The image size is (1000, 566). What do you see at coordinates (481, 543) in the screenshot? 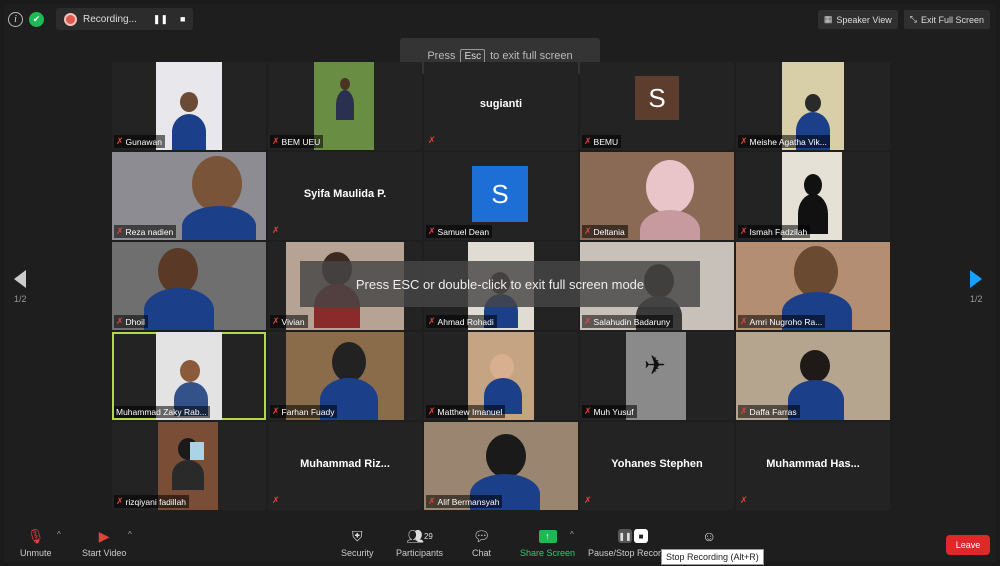
I see `chat-button: 💬︎ Chat` at bounding box center [481, 543].